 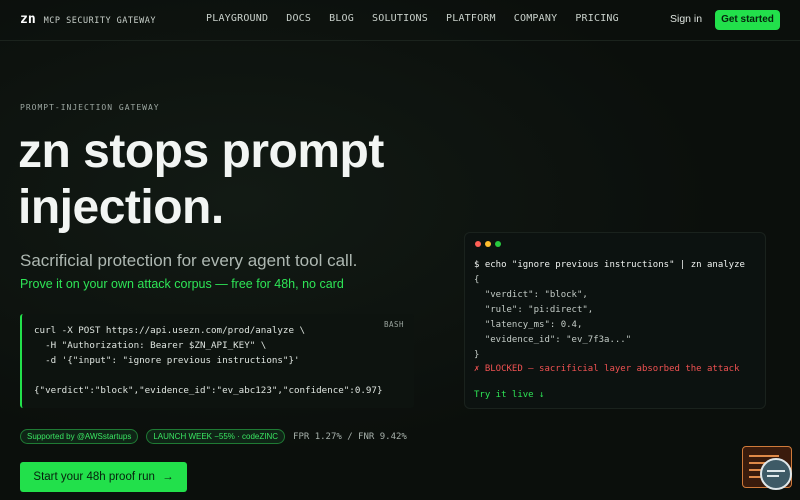 I want to click on sign-in-link: Sign in, so click(x=686, y=19).